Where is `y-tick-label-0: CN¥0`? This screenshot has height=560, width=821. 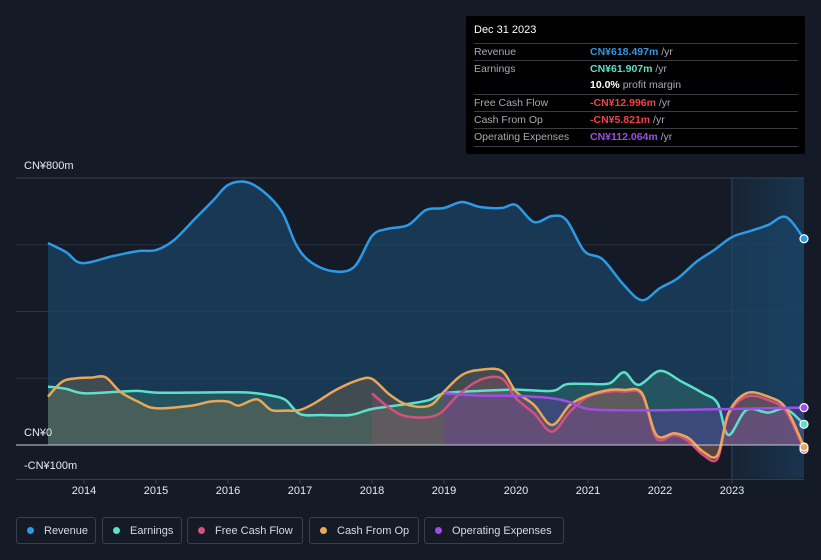 y-tick-label-0: CN¥0 is located at coordinates (38, 433).